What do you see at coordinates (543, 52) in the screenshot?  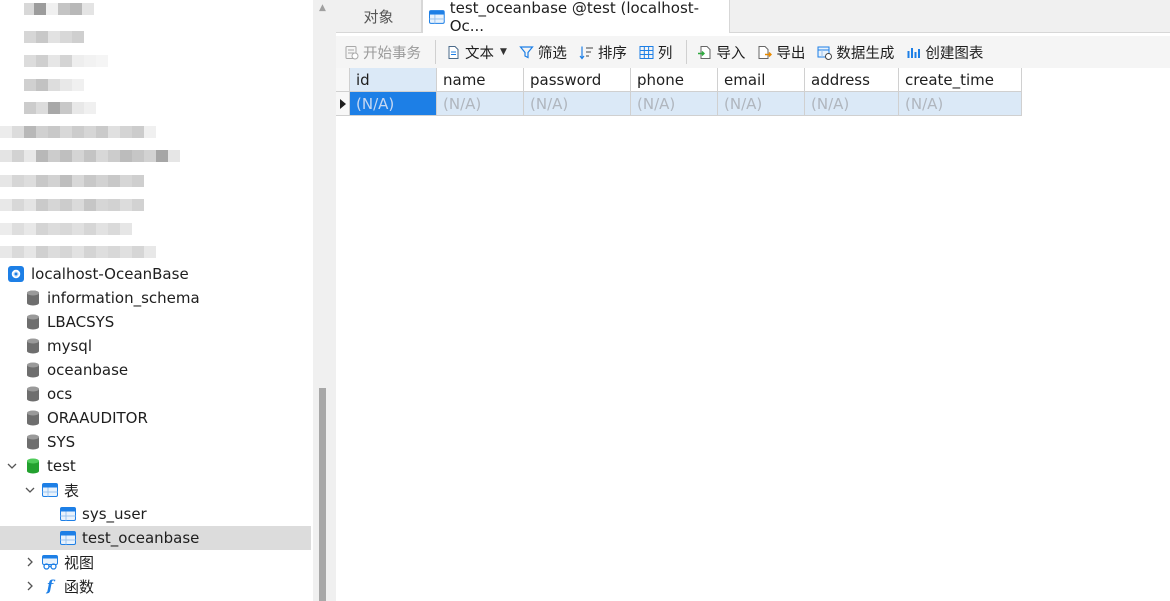 I see `filter-button: 筛选` at bounding box center [543, 52].